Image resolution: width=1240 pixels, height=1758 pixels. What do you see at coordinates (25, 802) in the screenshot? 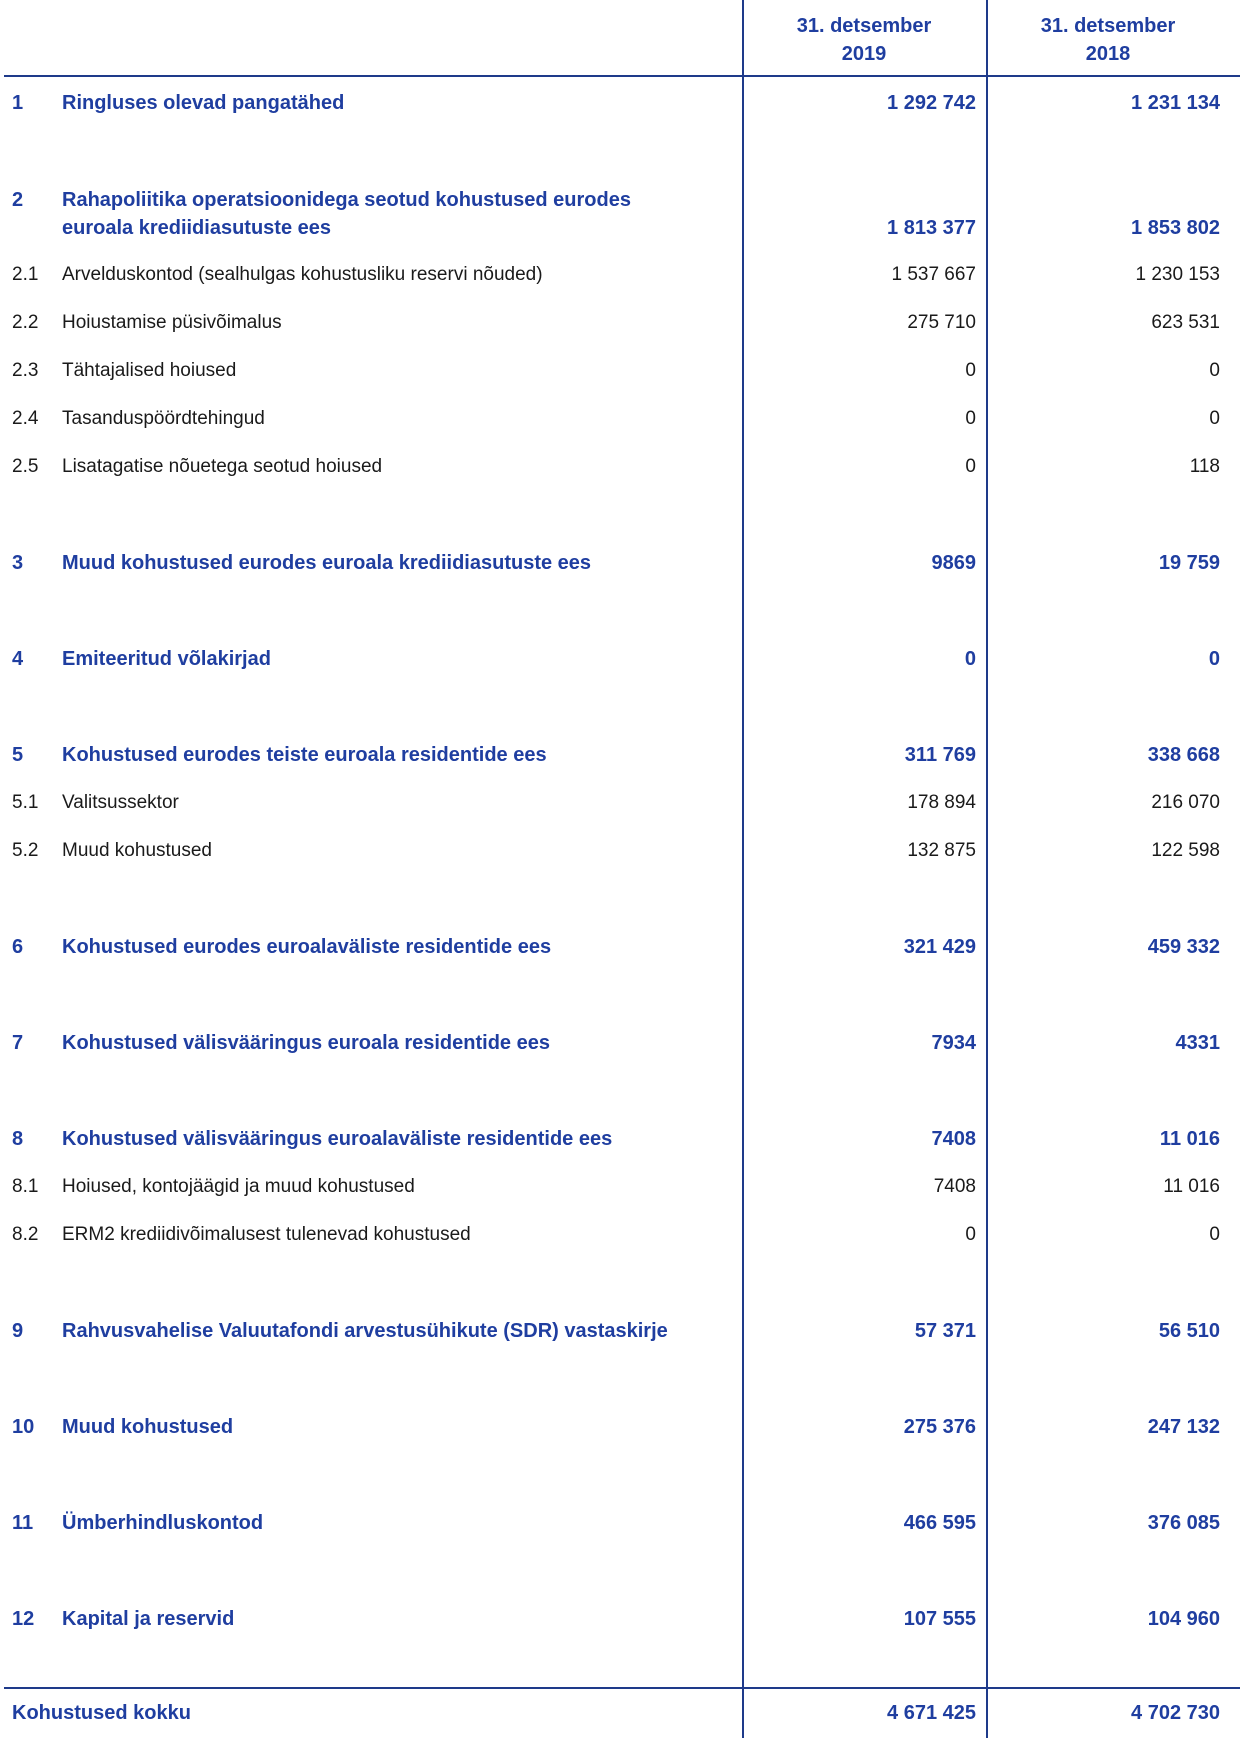
I see `row-number: 5.1` at bounding box center [25, 802].